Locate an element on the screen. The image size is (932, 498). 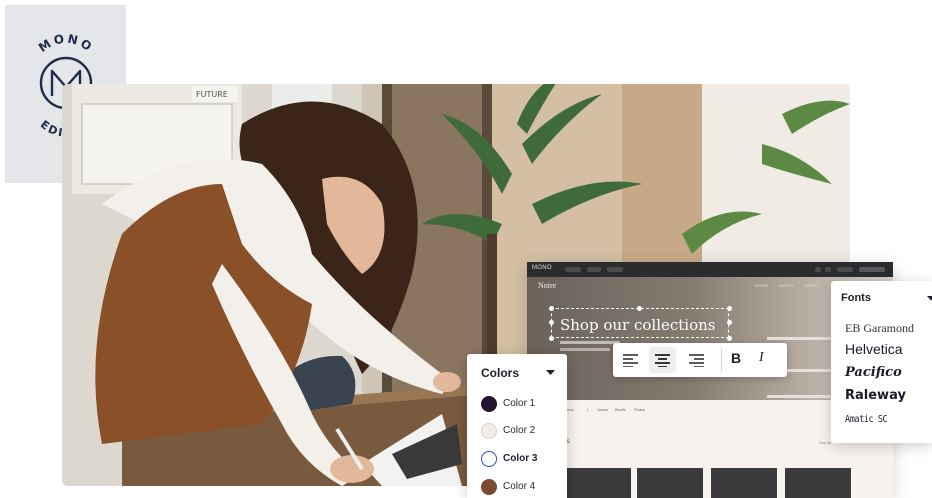
publish-button is located at coordinates (872, 269).